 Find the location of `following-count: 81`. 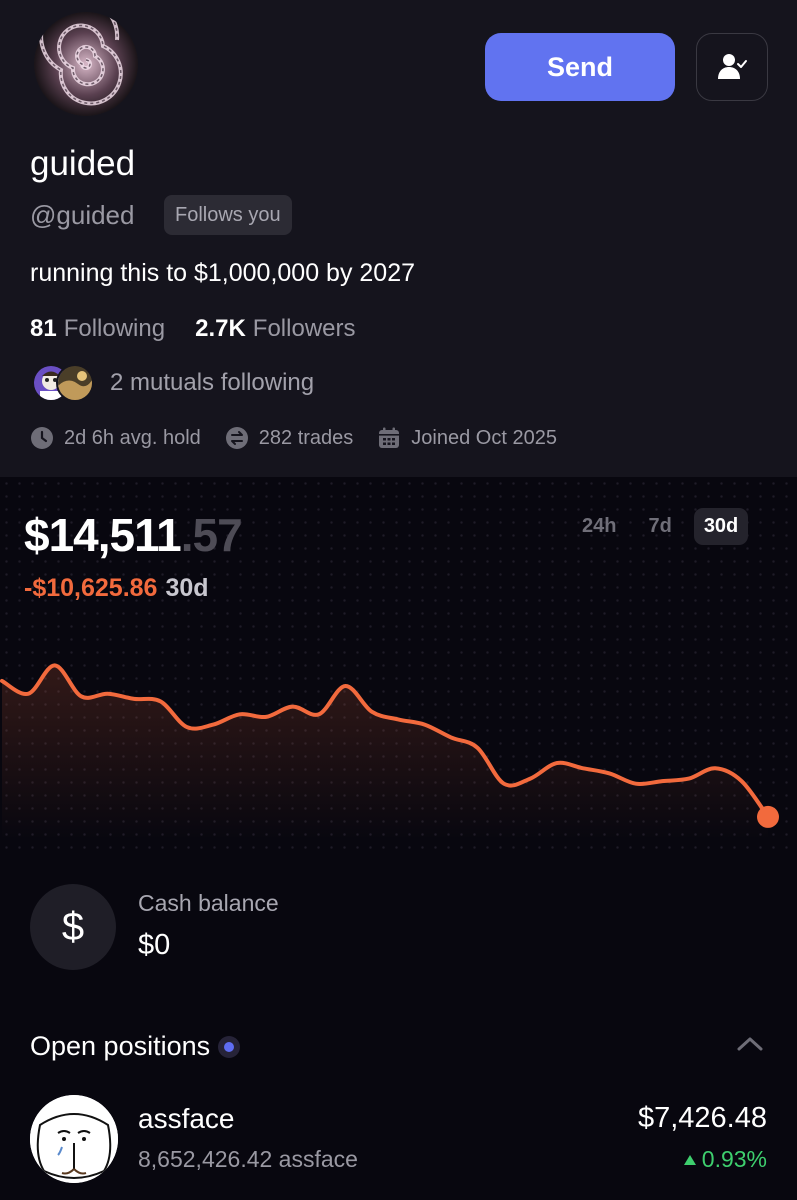

following-count: 81 is located at coordinates (43, 328).